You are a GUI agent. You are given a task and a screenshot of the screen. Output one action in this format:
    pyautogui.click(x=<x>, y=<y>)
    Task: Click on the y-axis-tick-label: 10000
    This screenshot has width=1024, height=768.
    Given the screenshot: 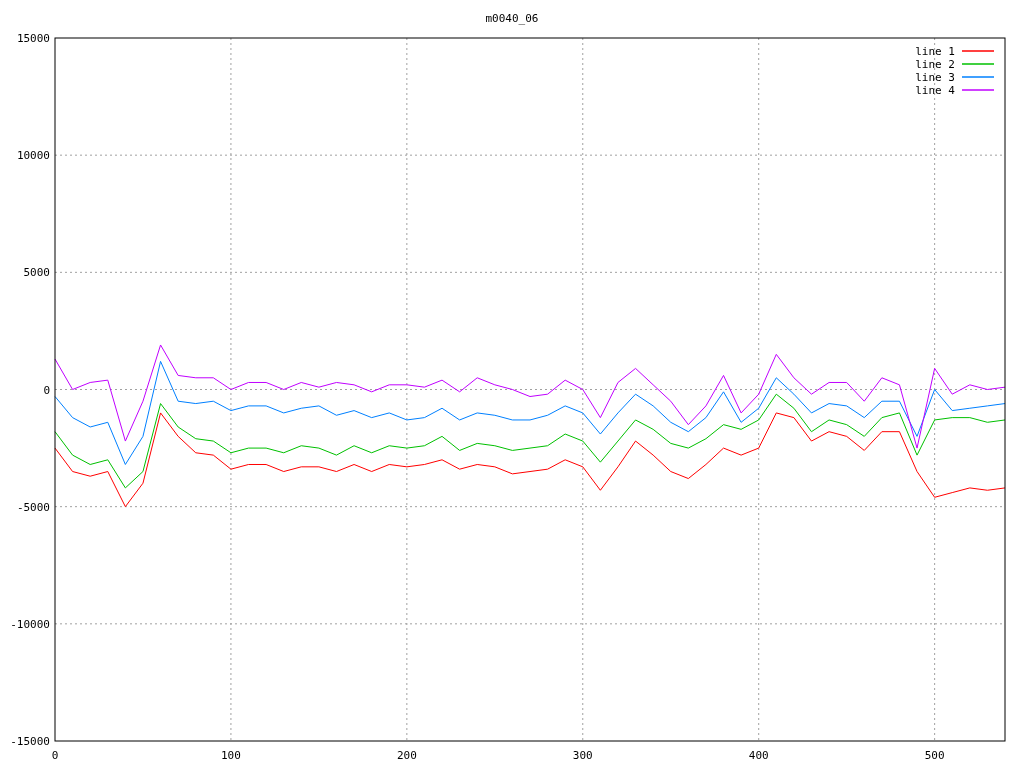 What is the action you would take?
    pyautogui.click(x=33, y=156)
    